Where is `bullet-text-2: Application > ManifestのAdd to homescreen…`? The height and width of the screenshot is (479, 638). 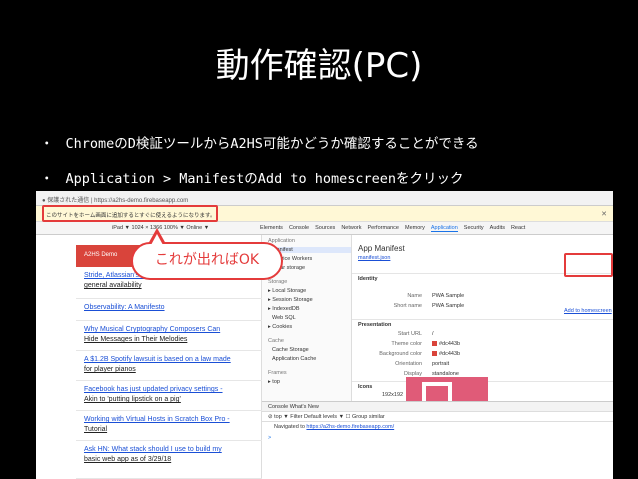 bullet-text-2: Application > ManifestのAdd to homescreen… is located at coordinates (264, 179).